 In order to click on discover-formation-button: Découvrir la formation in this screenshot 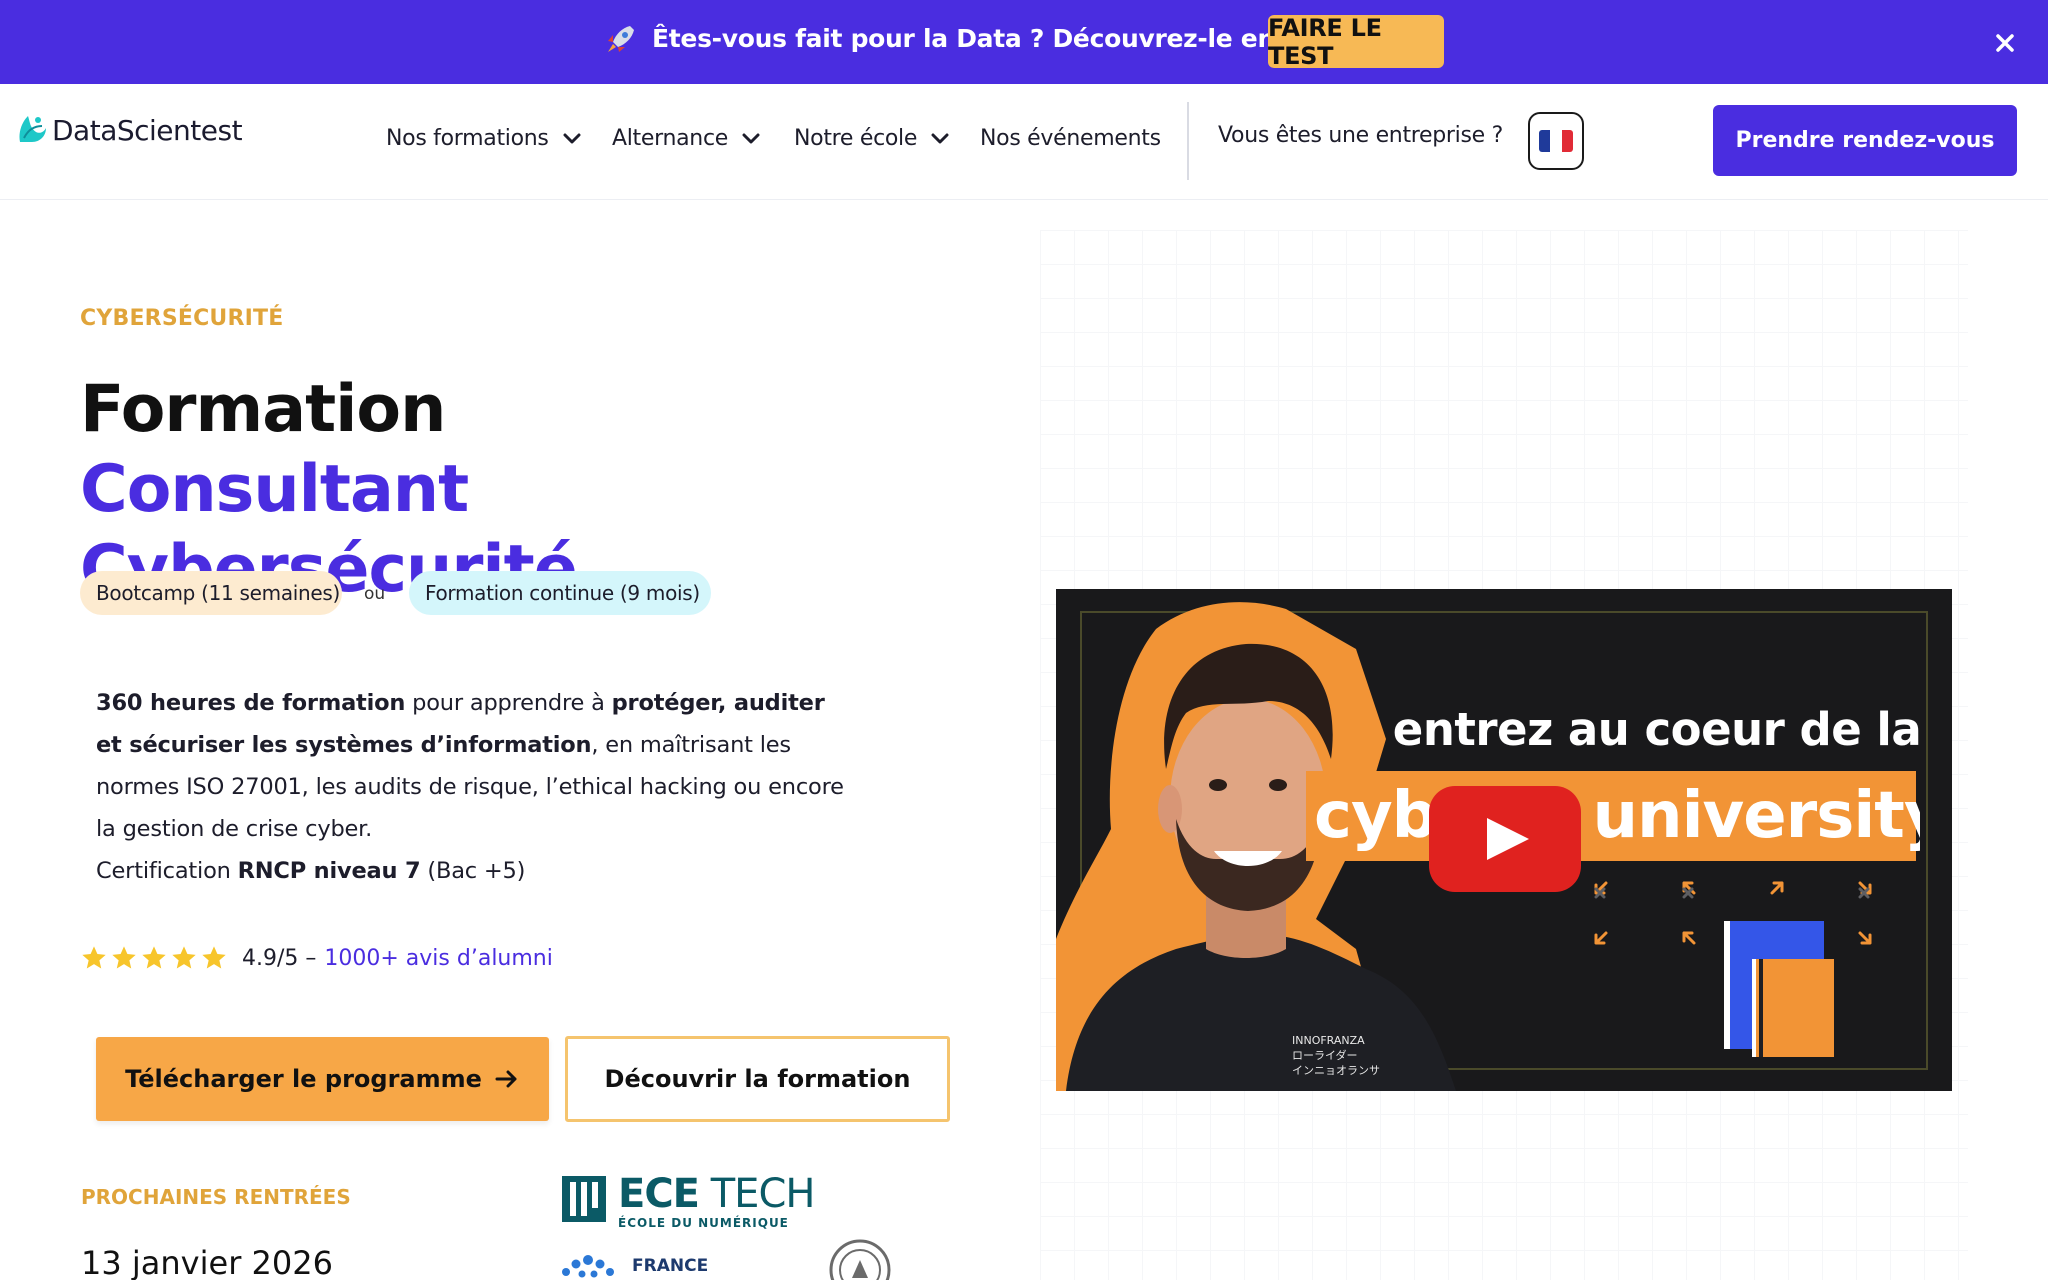, I will do `click(757, 1079)`.